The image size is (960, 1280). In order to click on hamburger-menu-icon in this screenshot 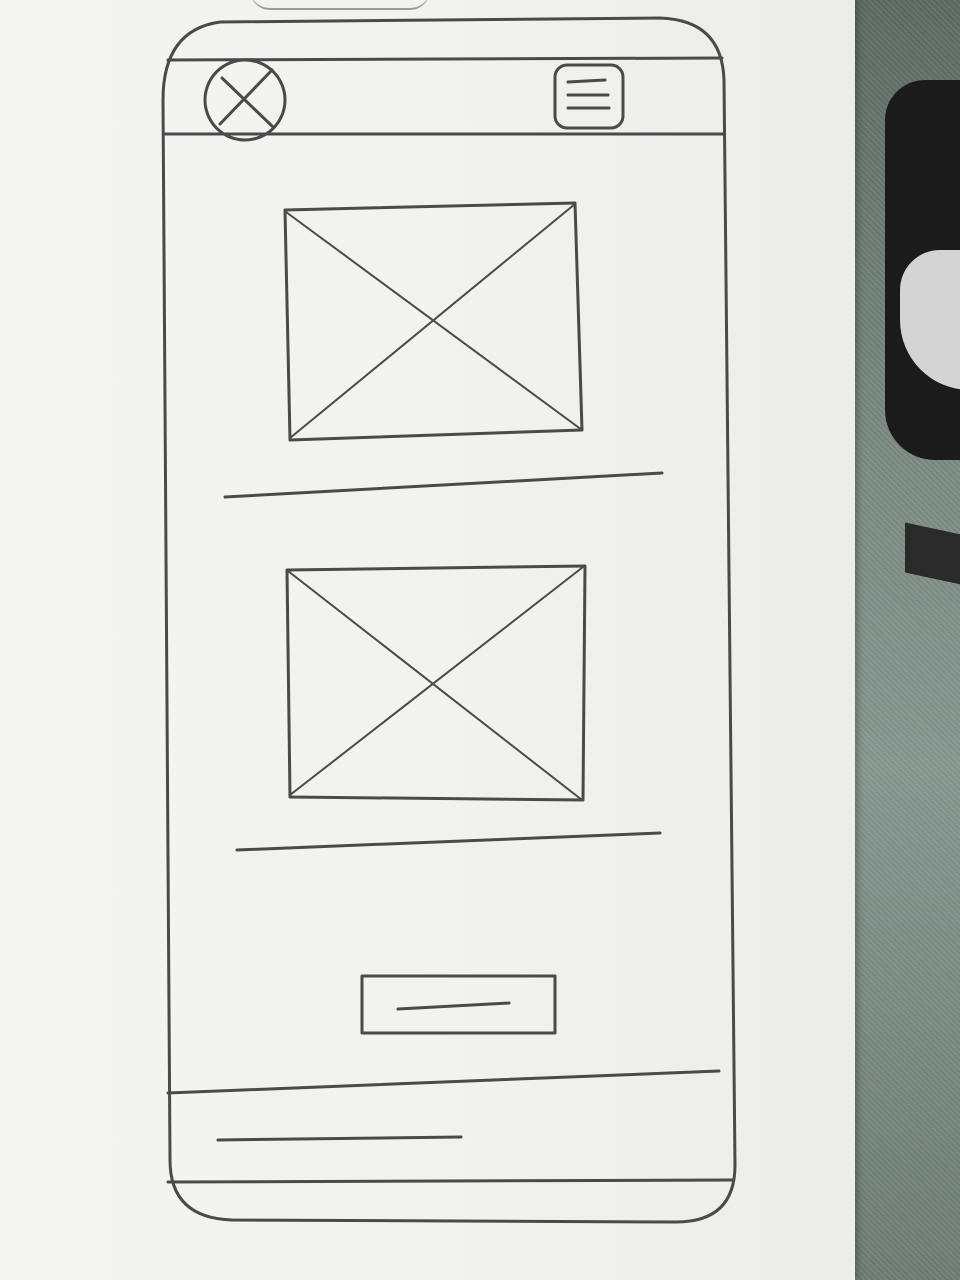, I will do `click(589, 96)`.